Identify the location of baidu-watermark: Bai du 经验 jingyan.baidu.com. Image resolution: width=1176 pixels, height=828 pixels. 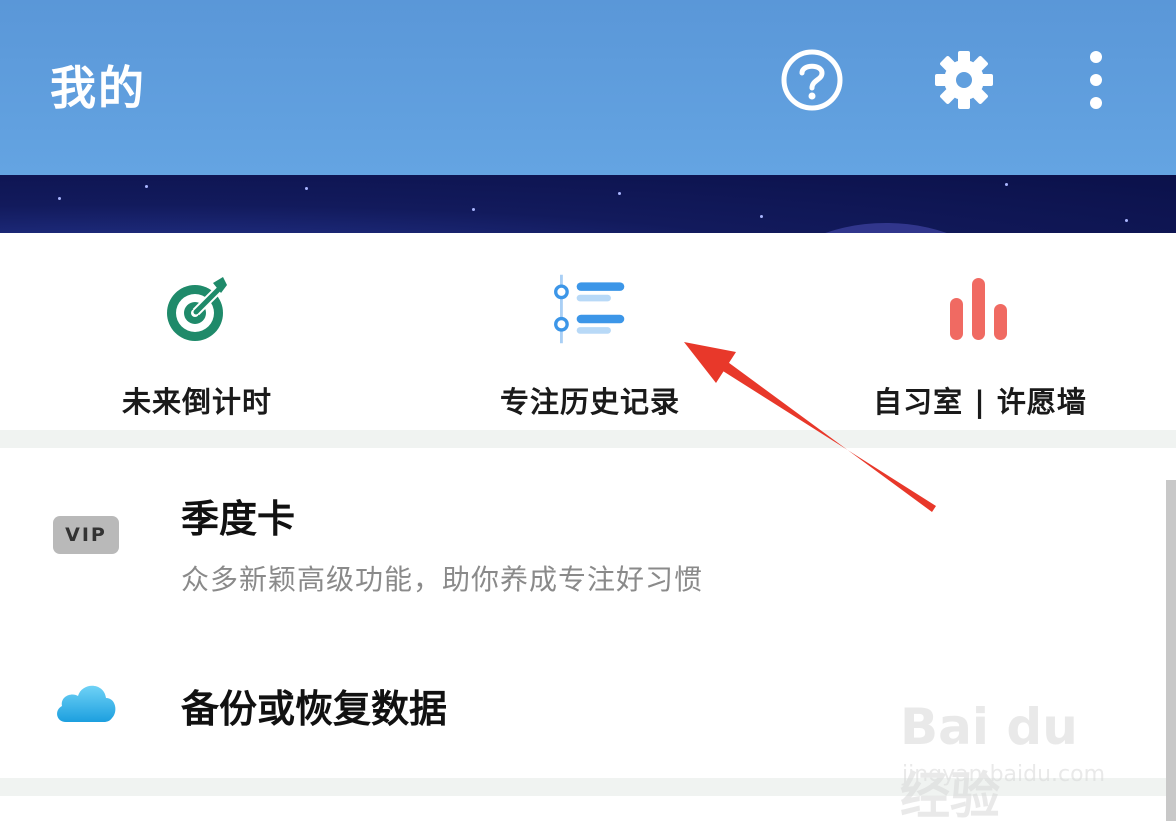
(1010, 757).